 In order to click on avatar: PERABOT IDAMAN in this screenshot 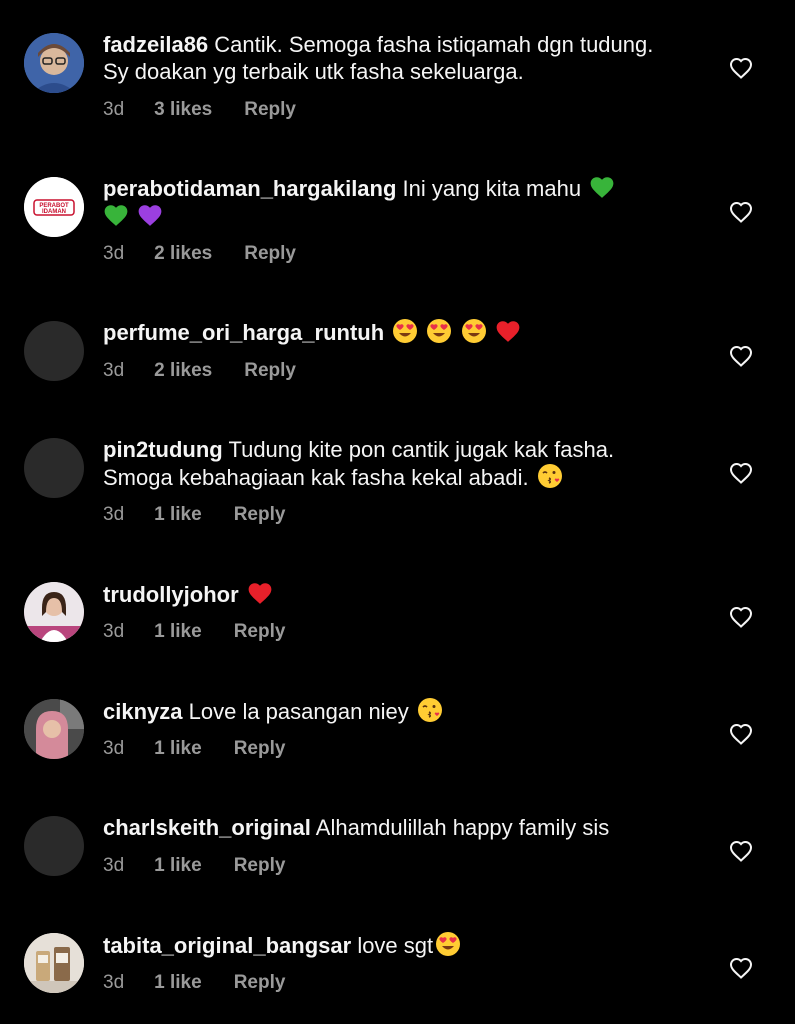, I will do `click(54, 207)`.